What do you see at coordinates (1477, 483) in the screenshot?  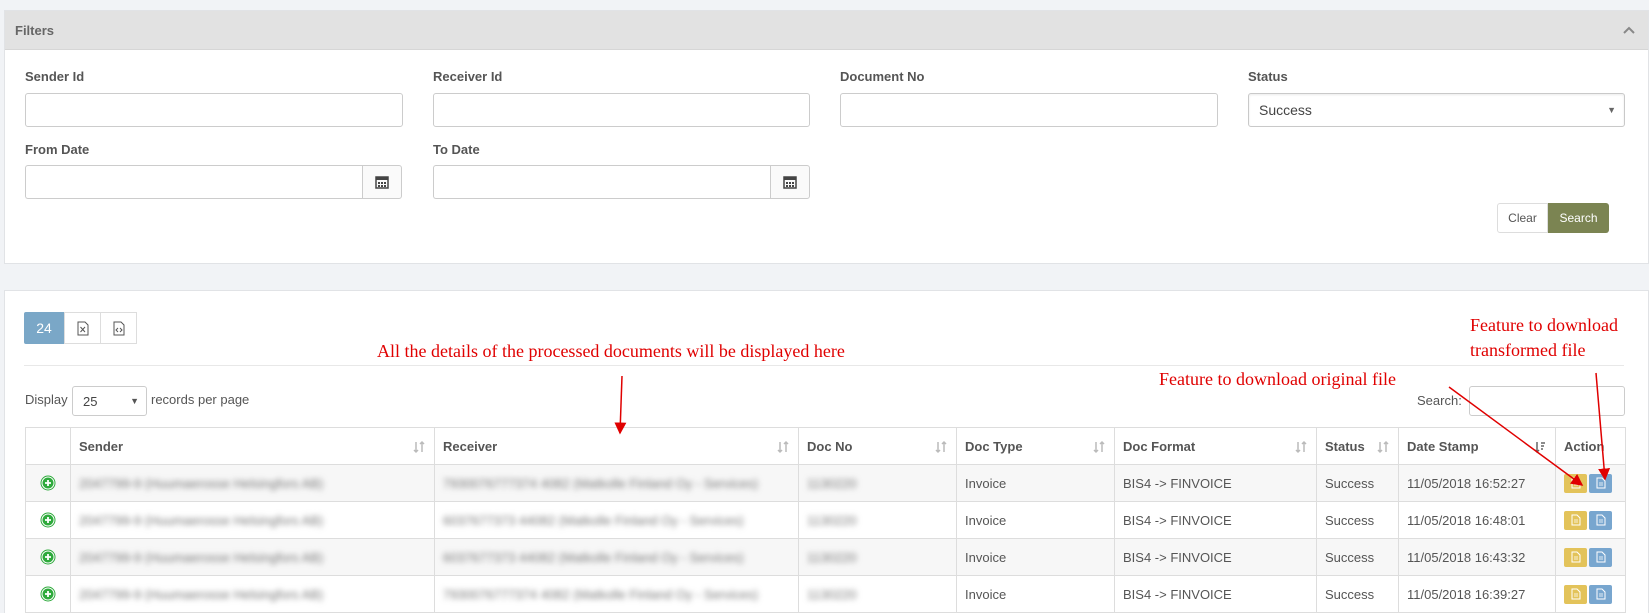 I see `date-stamp-cell: 11/05/2018 16:52:27` at bounding box center [1477, 483].